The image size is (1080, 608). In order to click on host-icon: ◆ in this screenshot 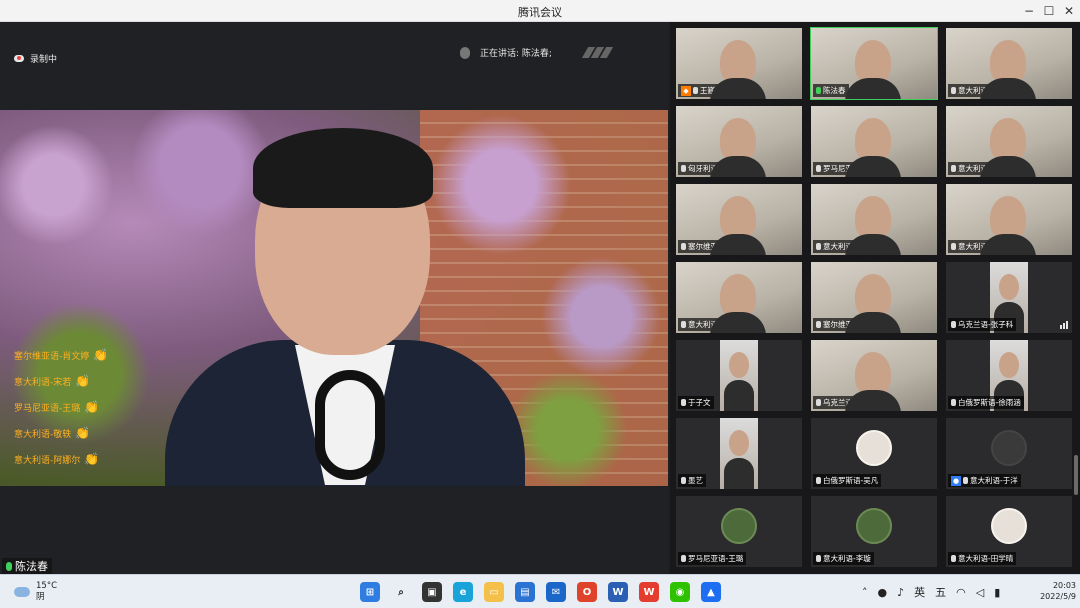, I will do `click(686, 90)`.